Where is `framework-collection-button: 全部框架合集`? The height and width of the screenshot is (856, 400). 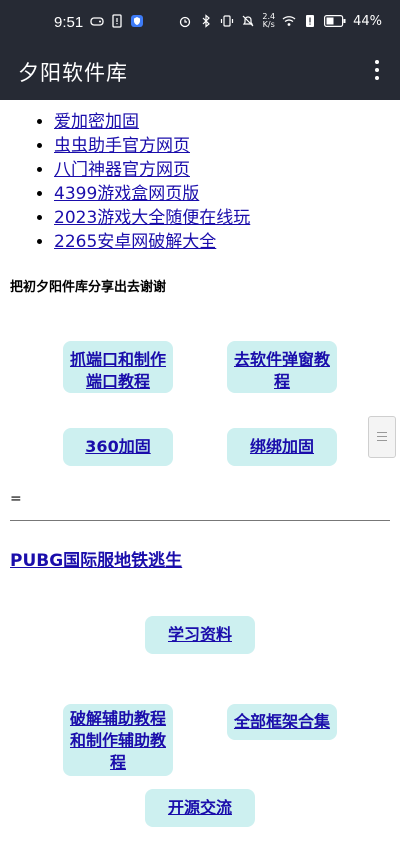 framework-collection-button: 全部框架合集 is located at coordinates (282, 722).